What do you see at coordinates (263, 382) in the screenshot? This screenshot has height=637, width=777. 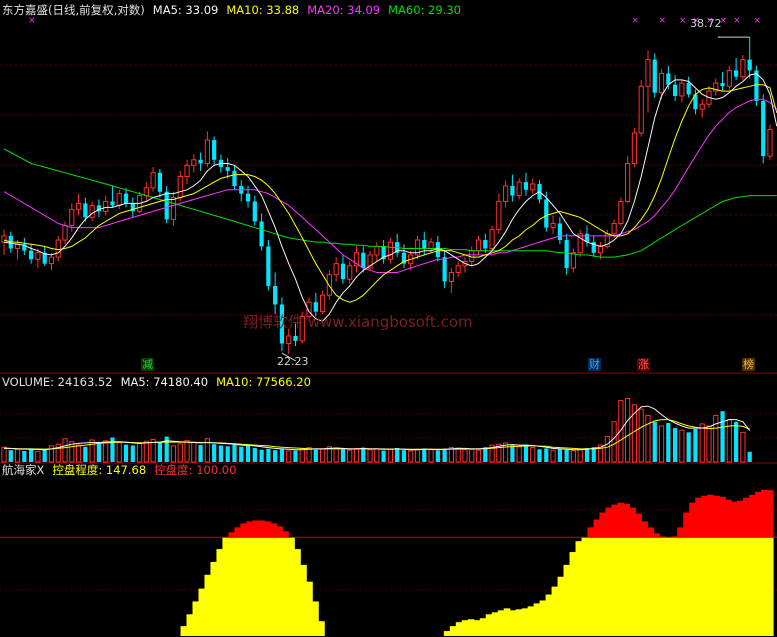 I see `volume-ma10-label: MA10: 77566.20` at bounding box center [263, 382].